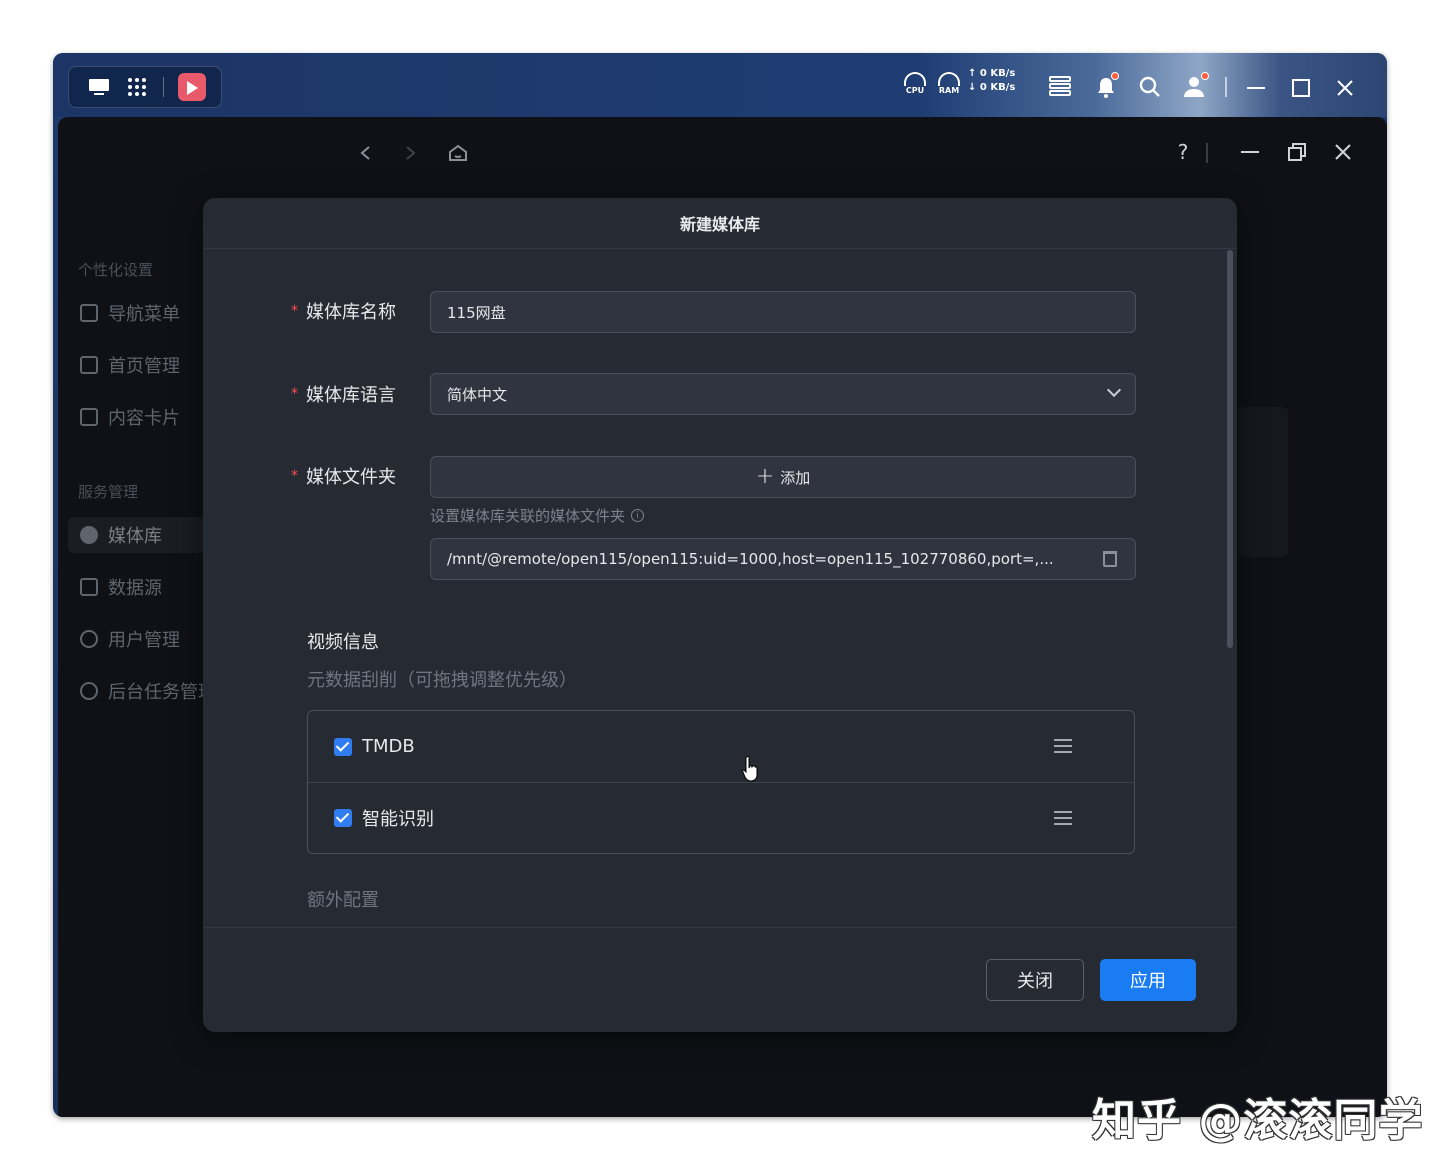 Image resolution: width=1440 pixels, height=1171 pixels. Describe the element at coordinates (411, 153) in the screenshot. I see `forward-icon` at that location.